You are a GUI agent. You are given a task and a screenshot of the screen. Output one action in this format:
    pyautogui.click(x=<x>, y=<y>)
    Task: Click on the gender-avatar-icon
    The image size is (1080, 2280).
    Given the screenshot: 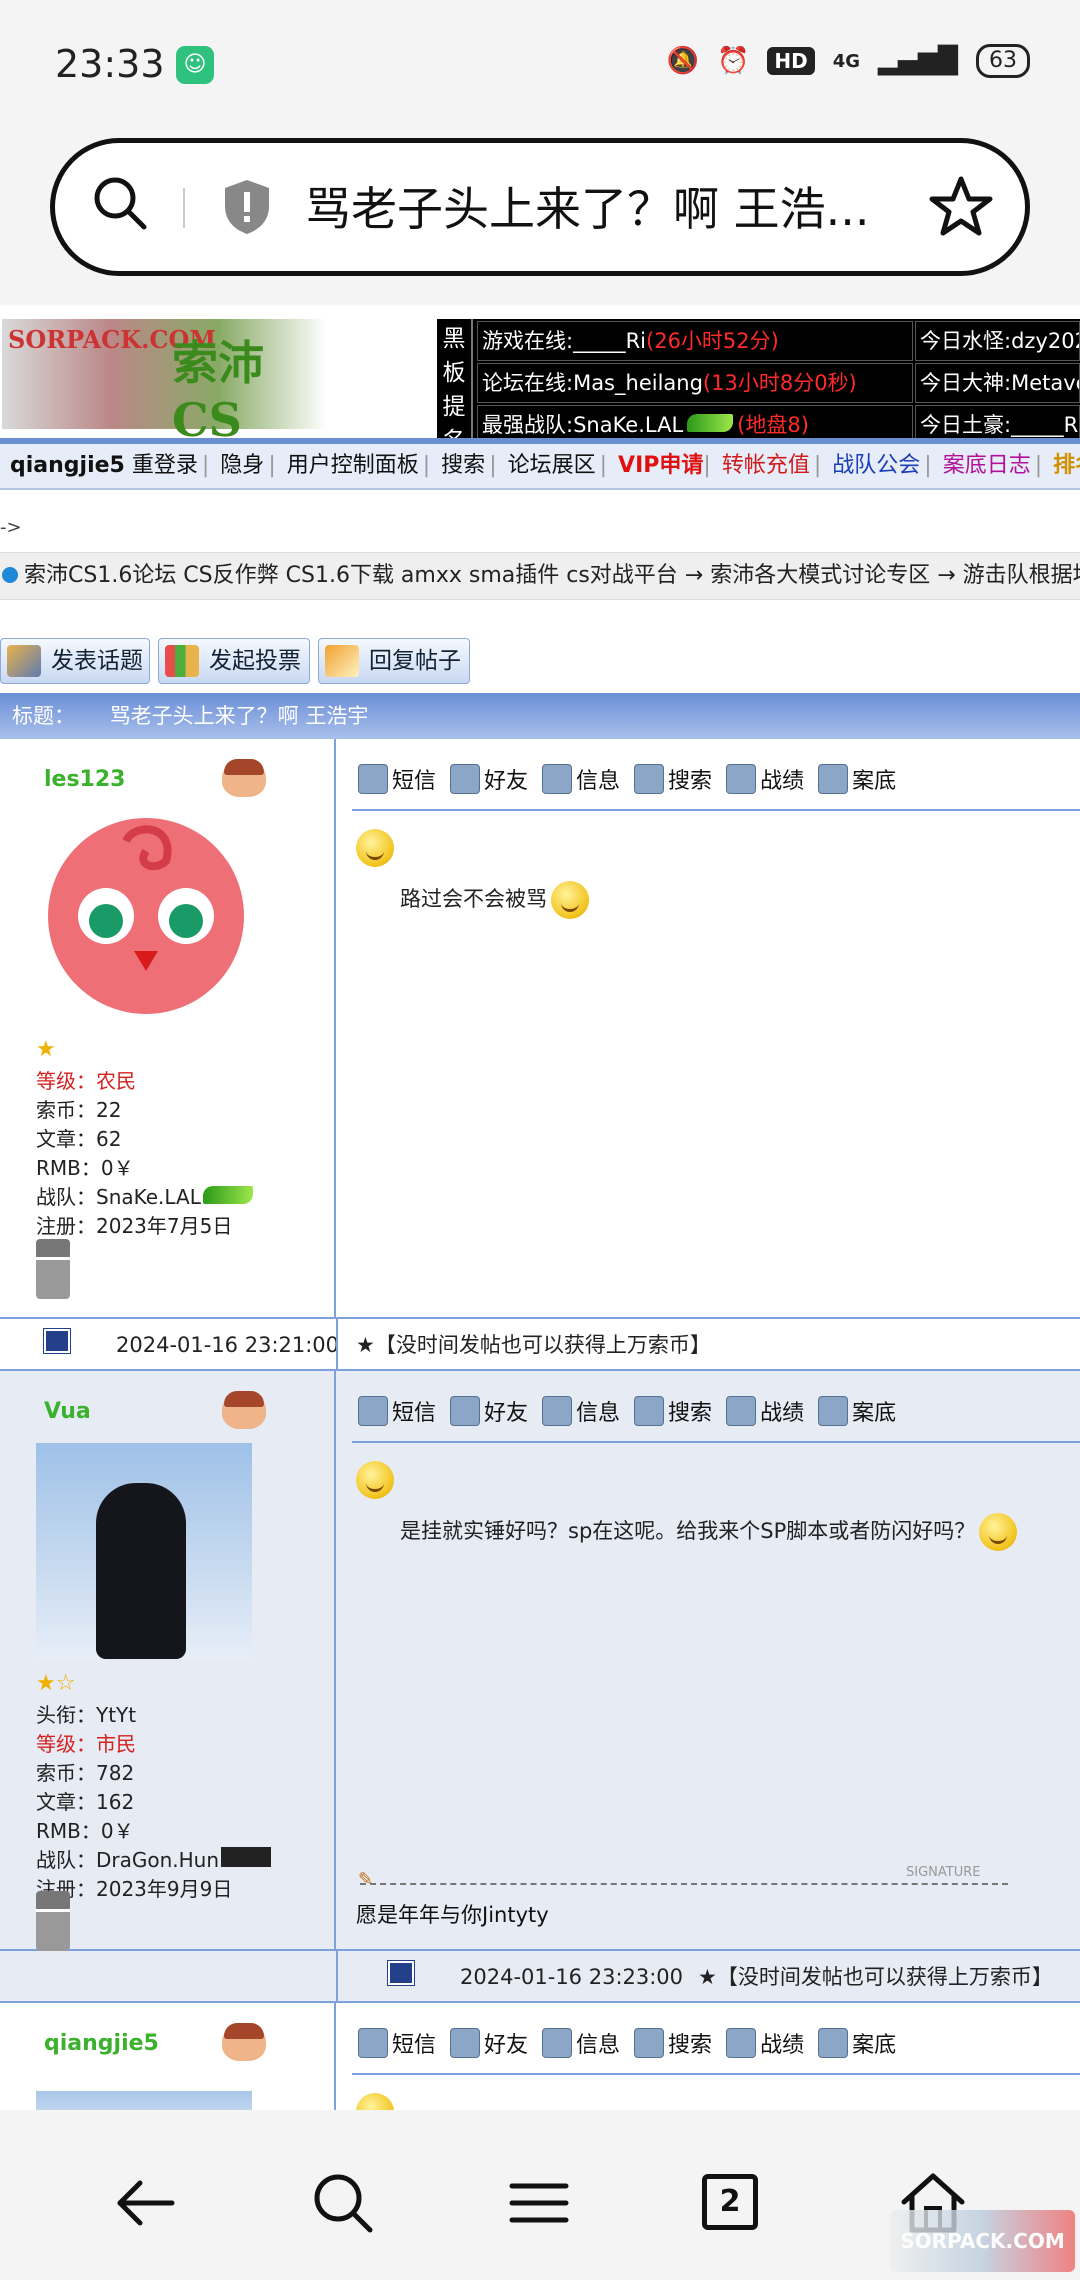 What is the action you would take?
    pyautogui.click(x=244, y=2042)
    